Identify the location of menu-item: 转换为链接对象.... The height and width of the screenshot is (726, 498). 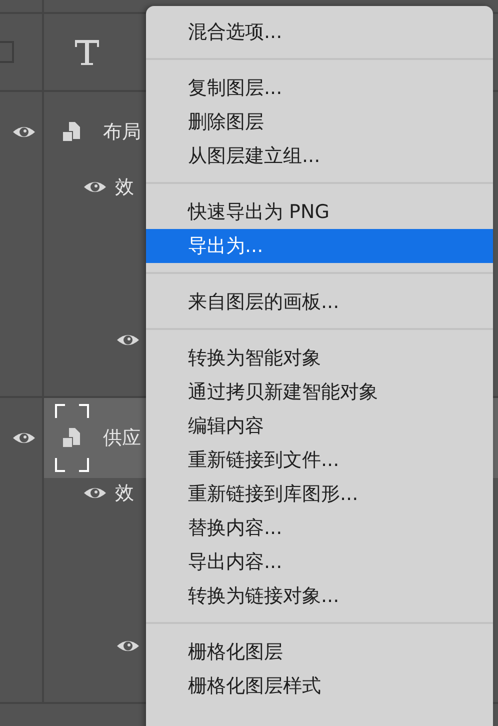
(319, 596).